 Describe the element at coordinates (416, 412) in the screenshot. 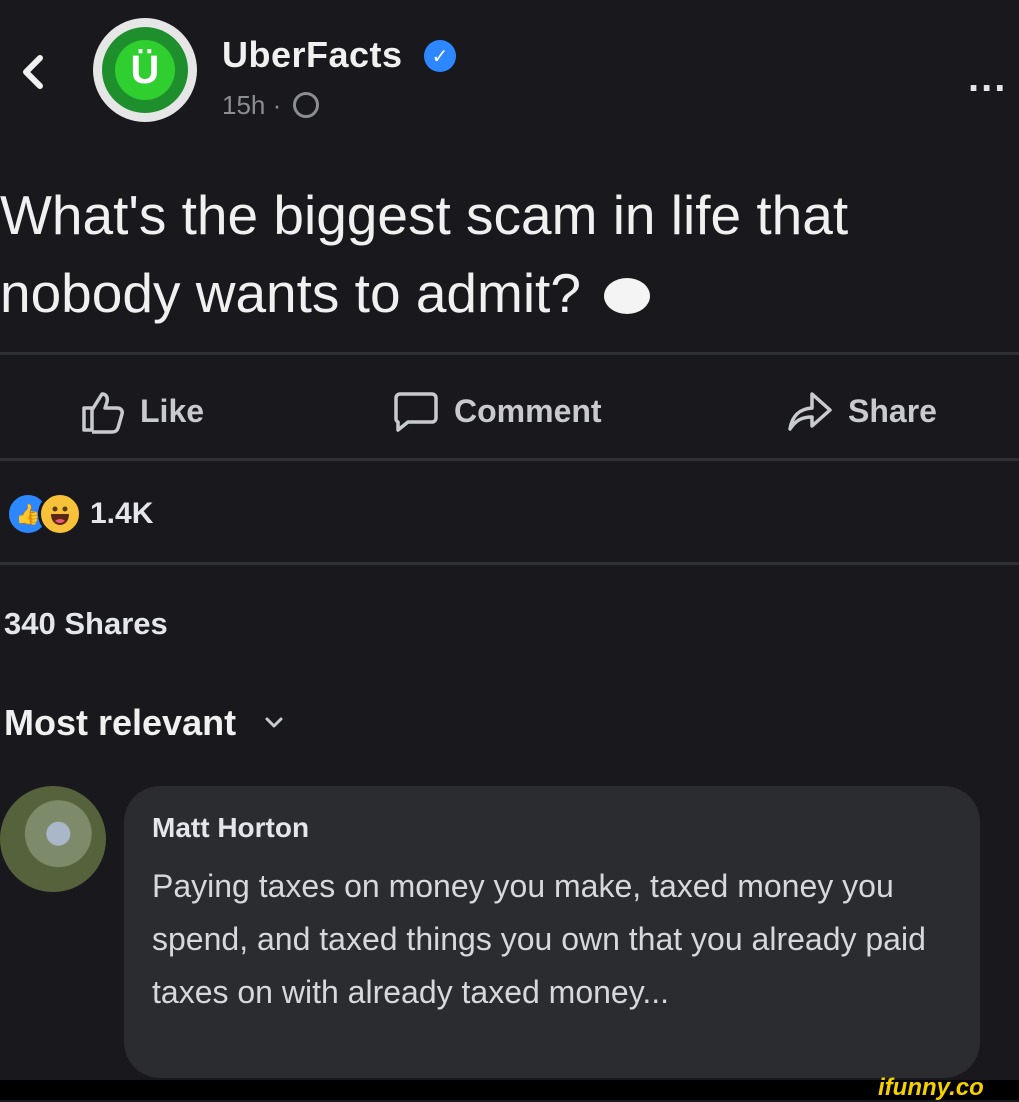

I see `comment-icon` at that location.